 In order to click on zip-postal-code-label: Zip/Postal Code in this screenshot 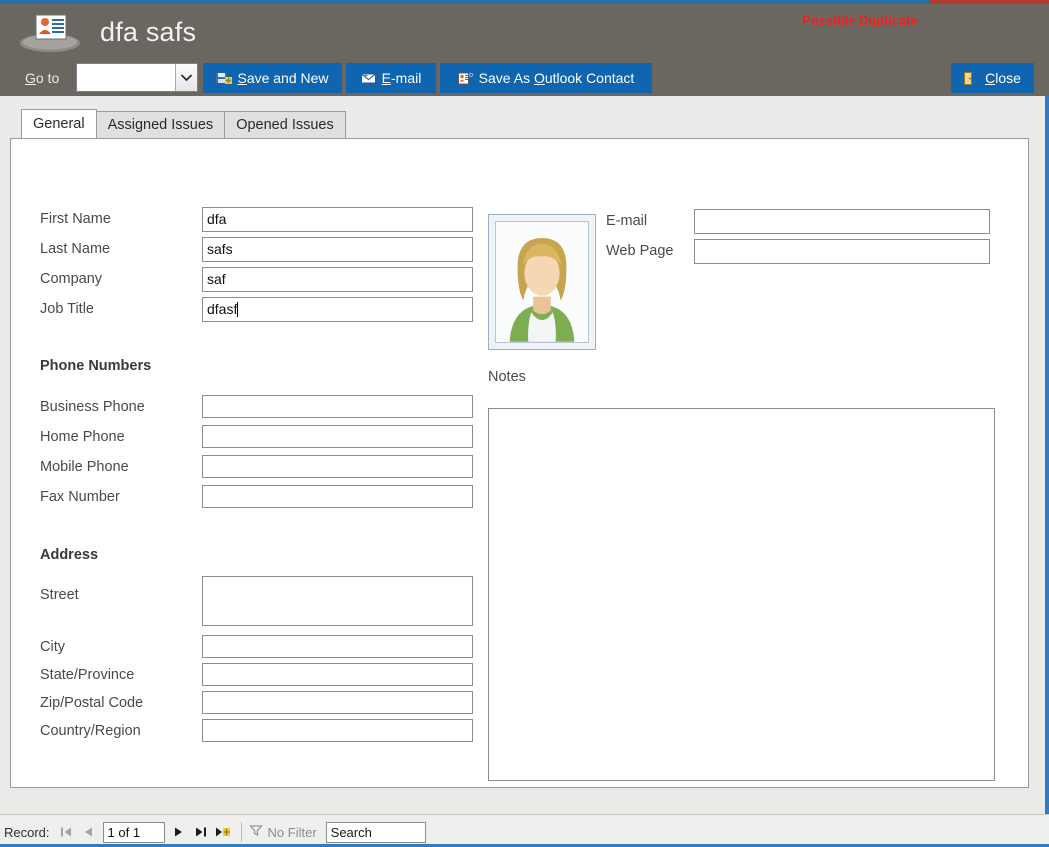, I will do `click(92, 703)`.